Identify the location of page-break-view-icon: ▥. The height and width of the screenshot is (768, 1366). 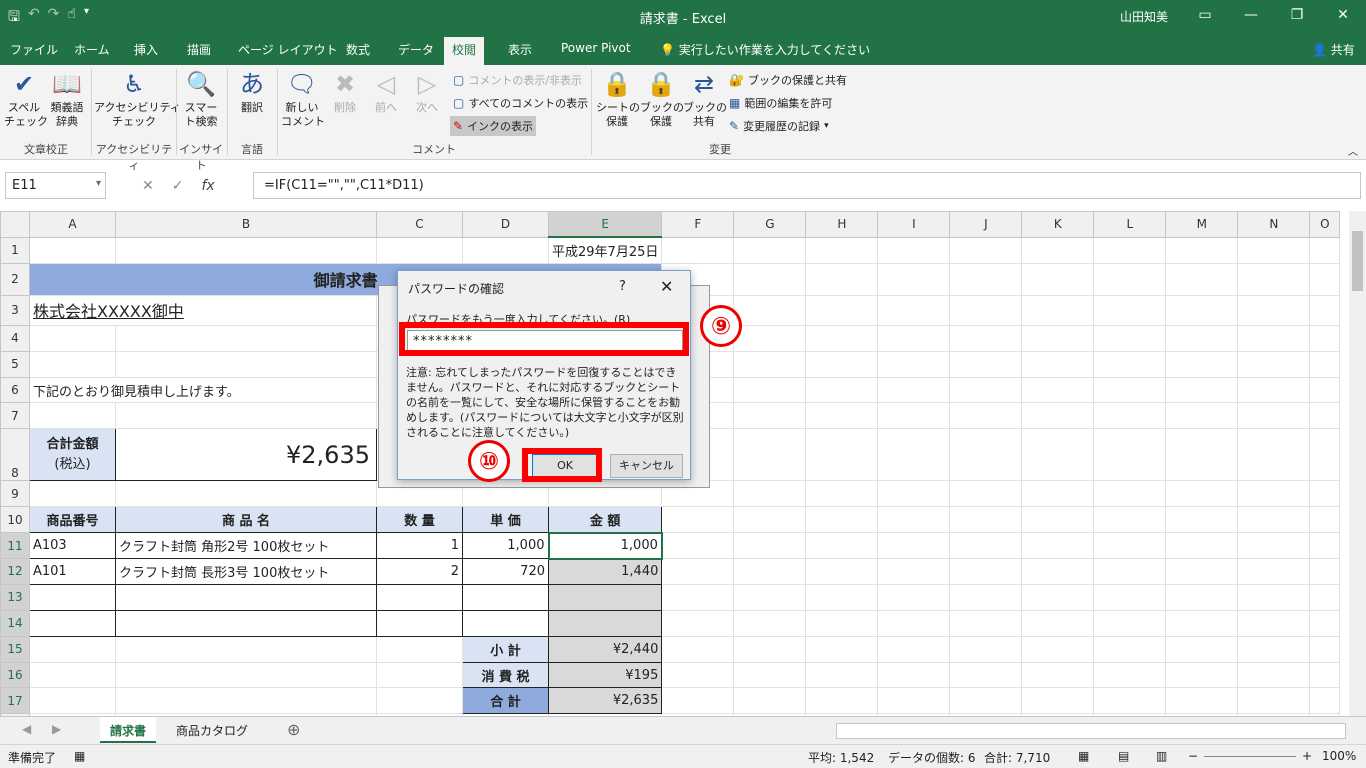
(1161, 756).